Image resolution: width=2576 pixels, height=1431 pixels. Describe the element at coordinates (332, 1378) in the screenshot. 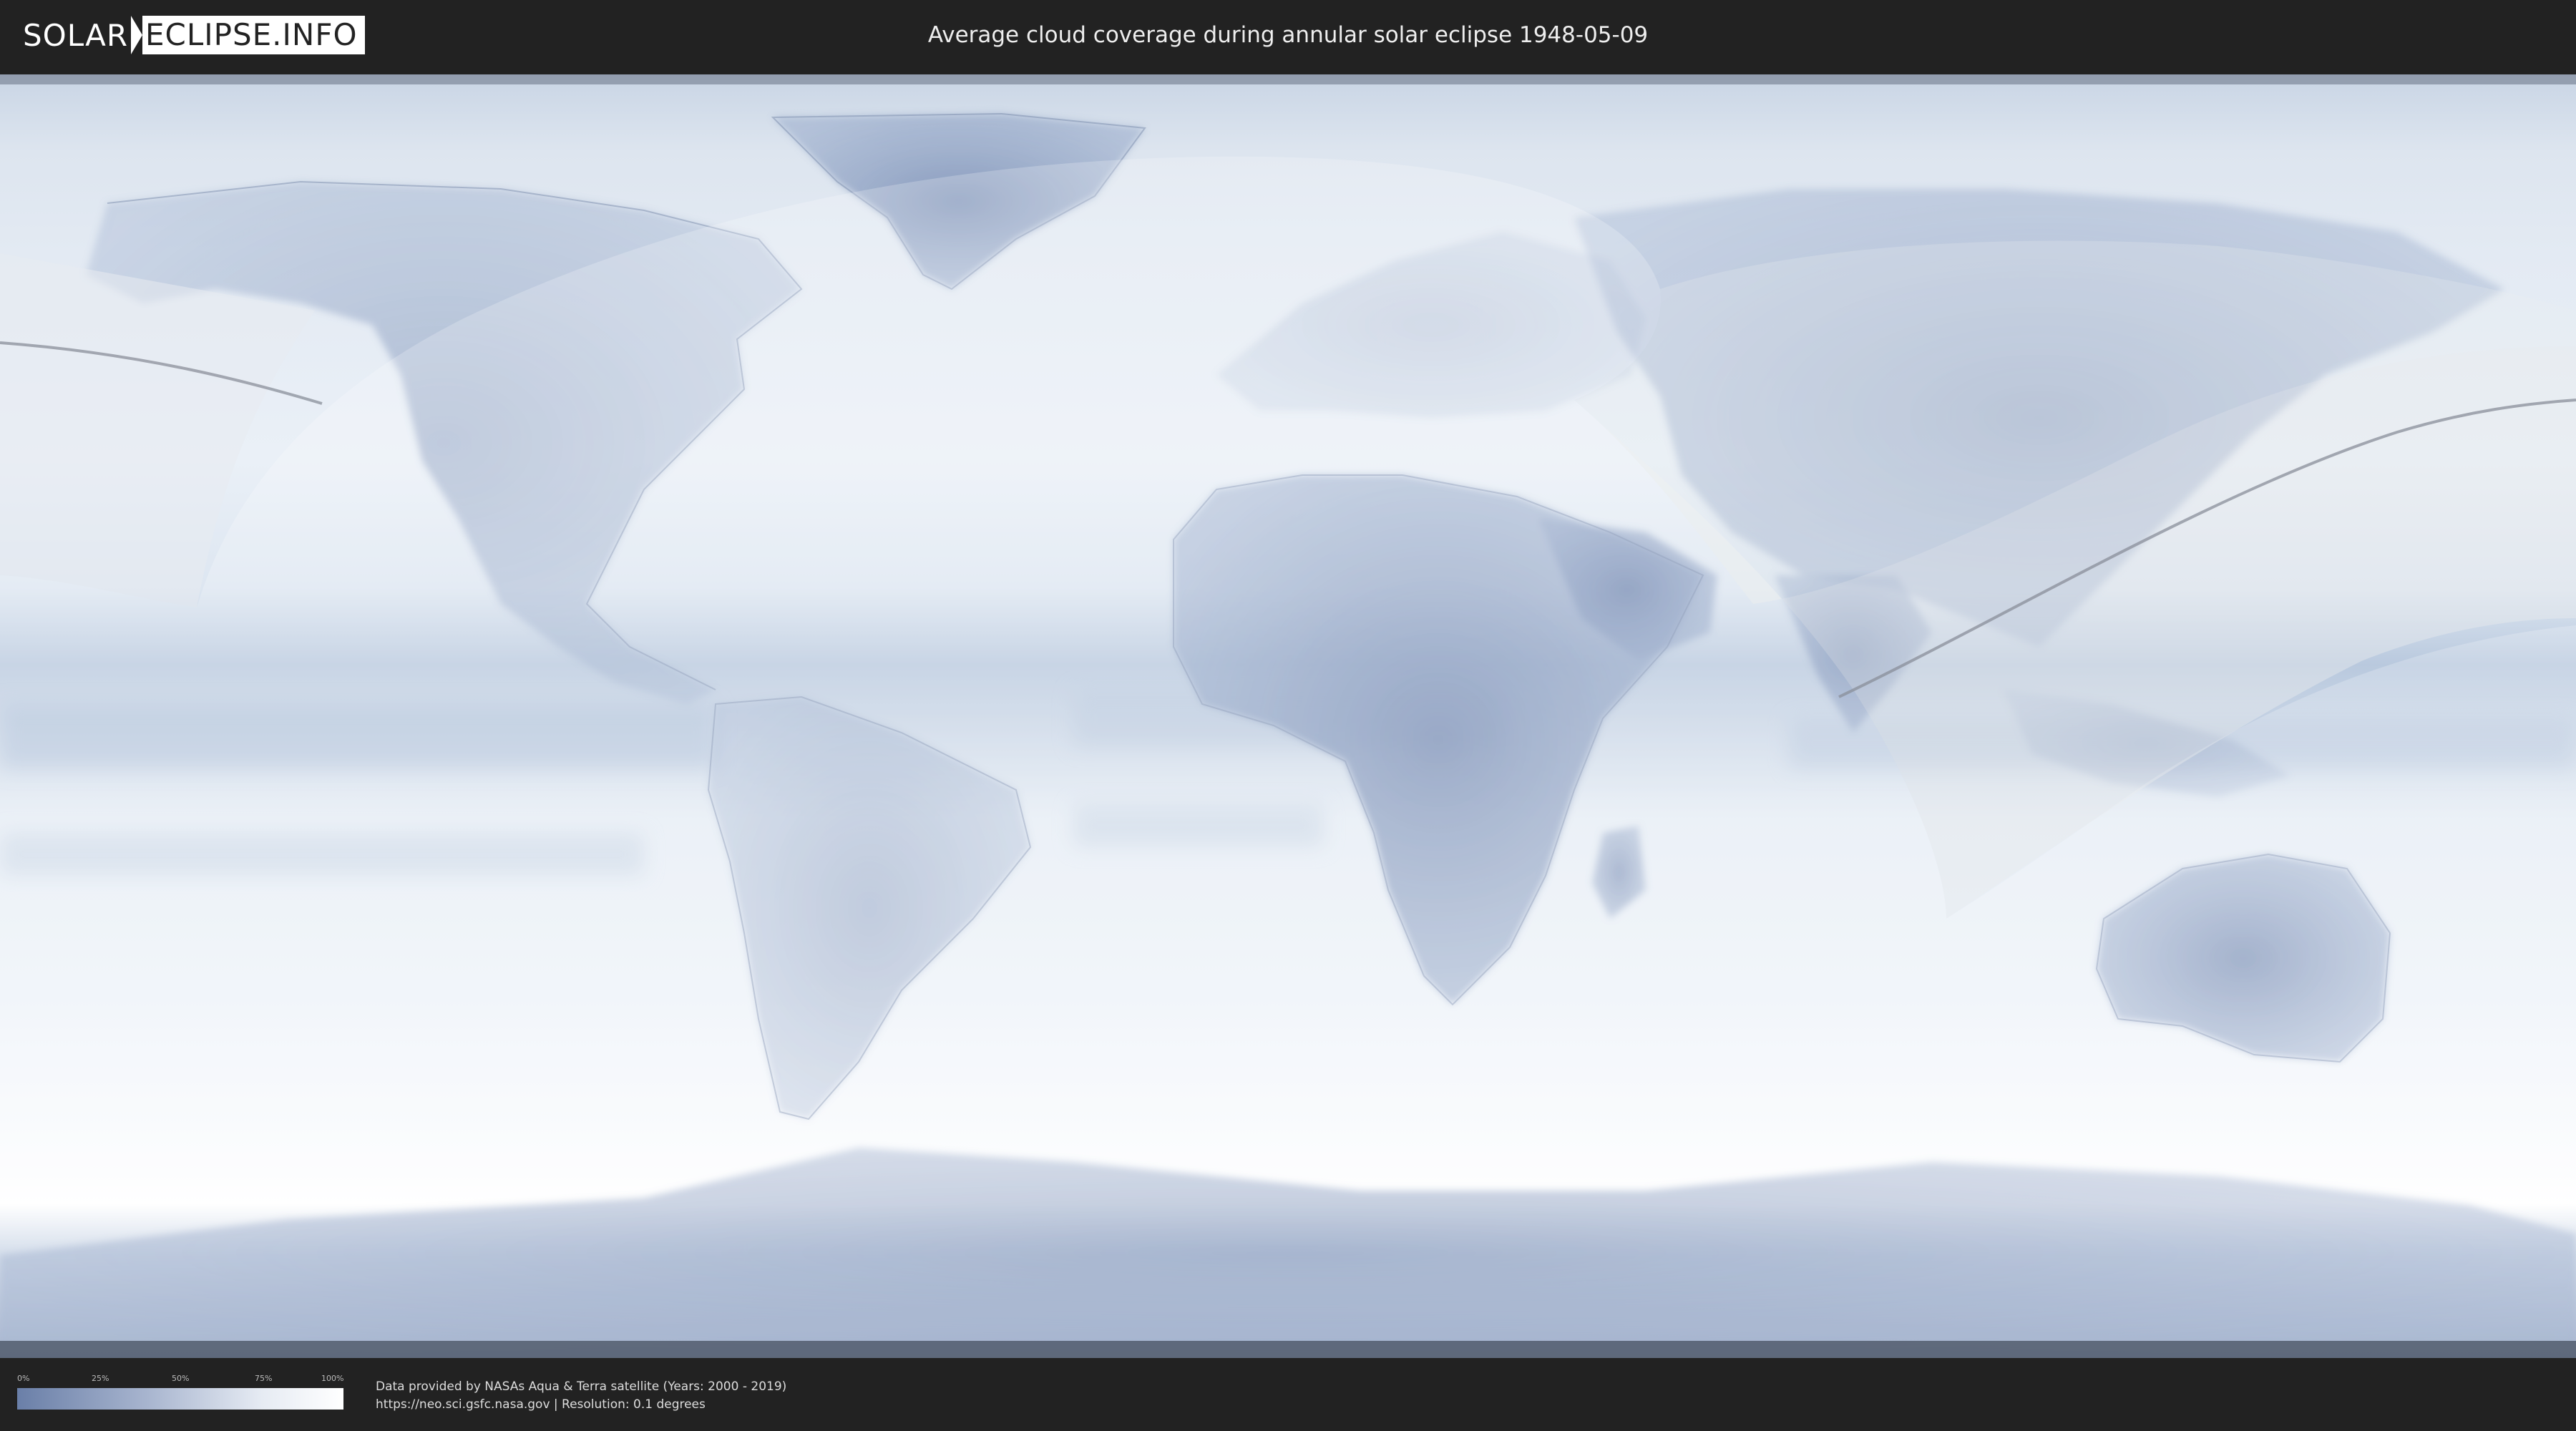

I see `legend-tick-100: 100%` at that location.